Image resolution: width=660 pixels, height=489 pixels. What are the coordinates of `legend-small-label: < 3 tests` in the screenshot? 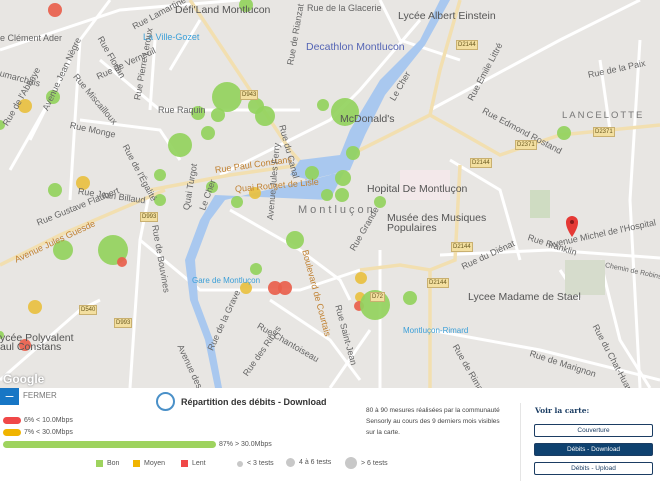 It's located at (260, 463).